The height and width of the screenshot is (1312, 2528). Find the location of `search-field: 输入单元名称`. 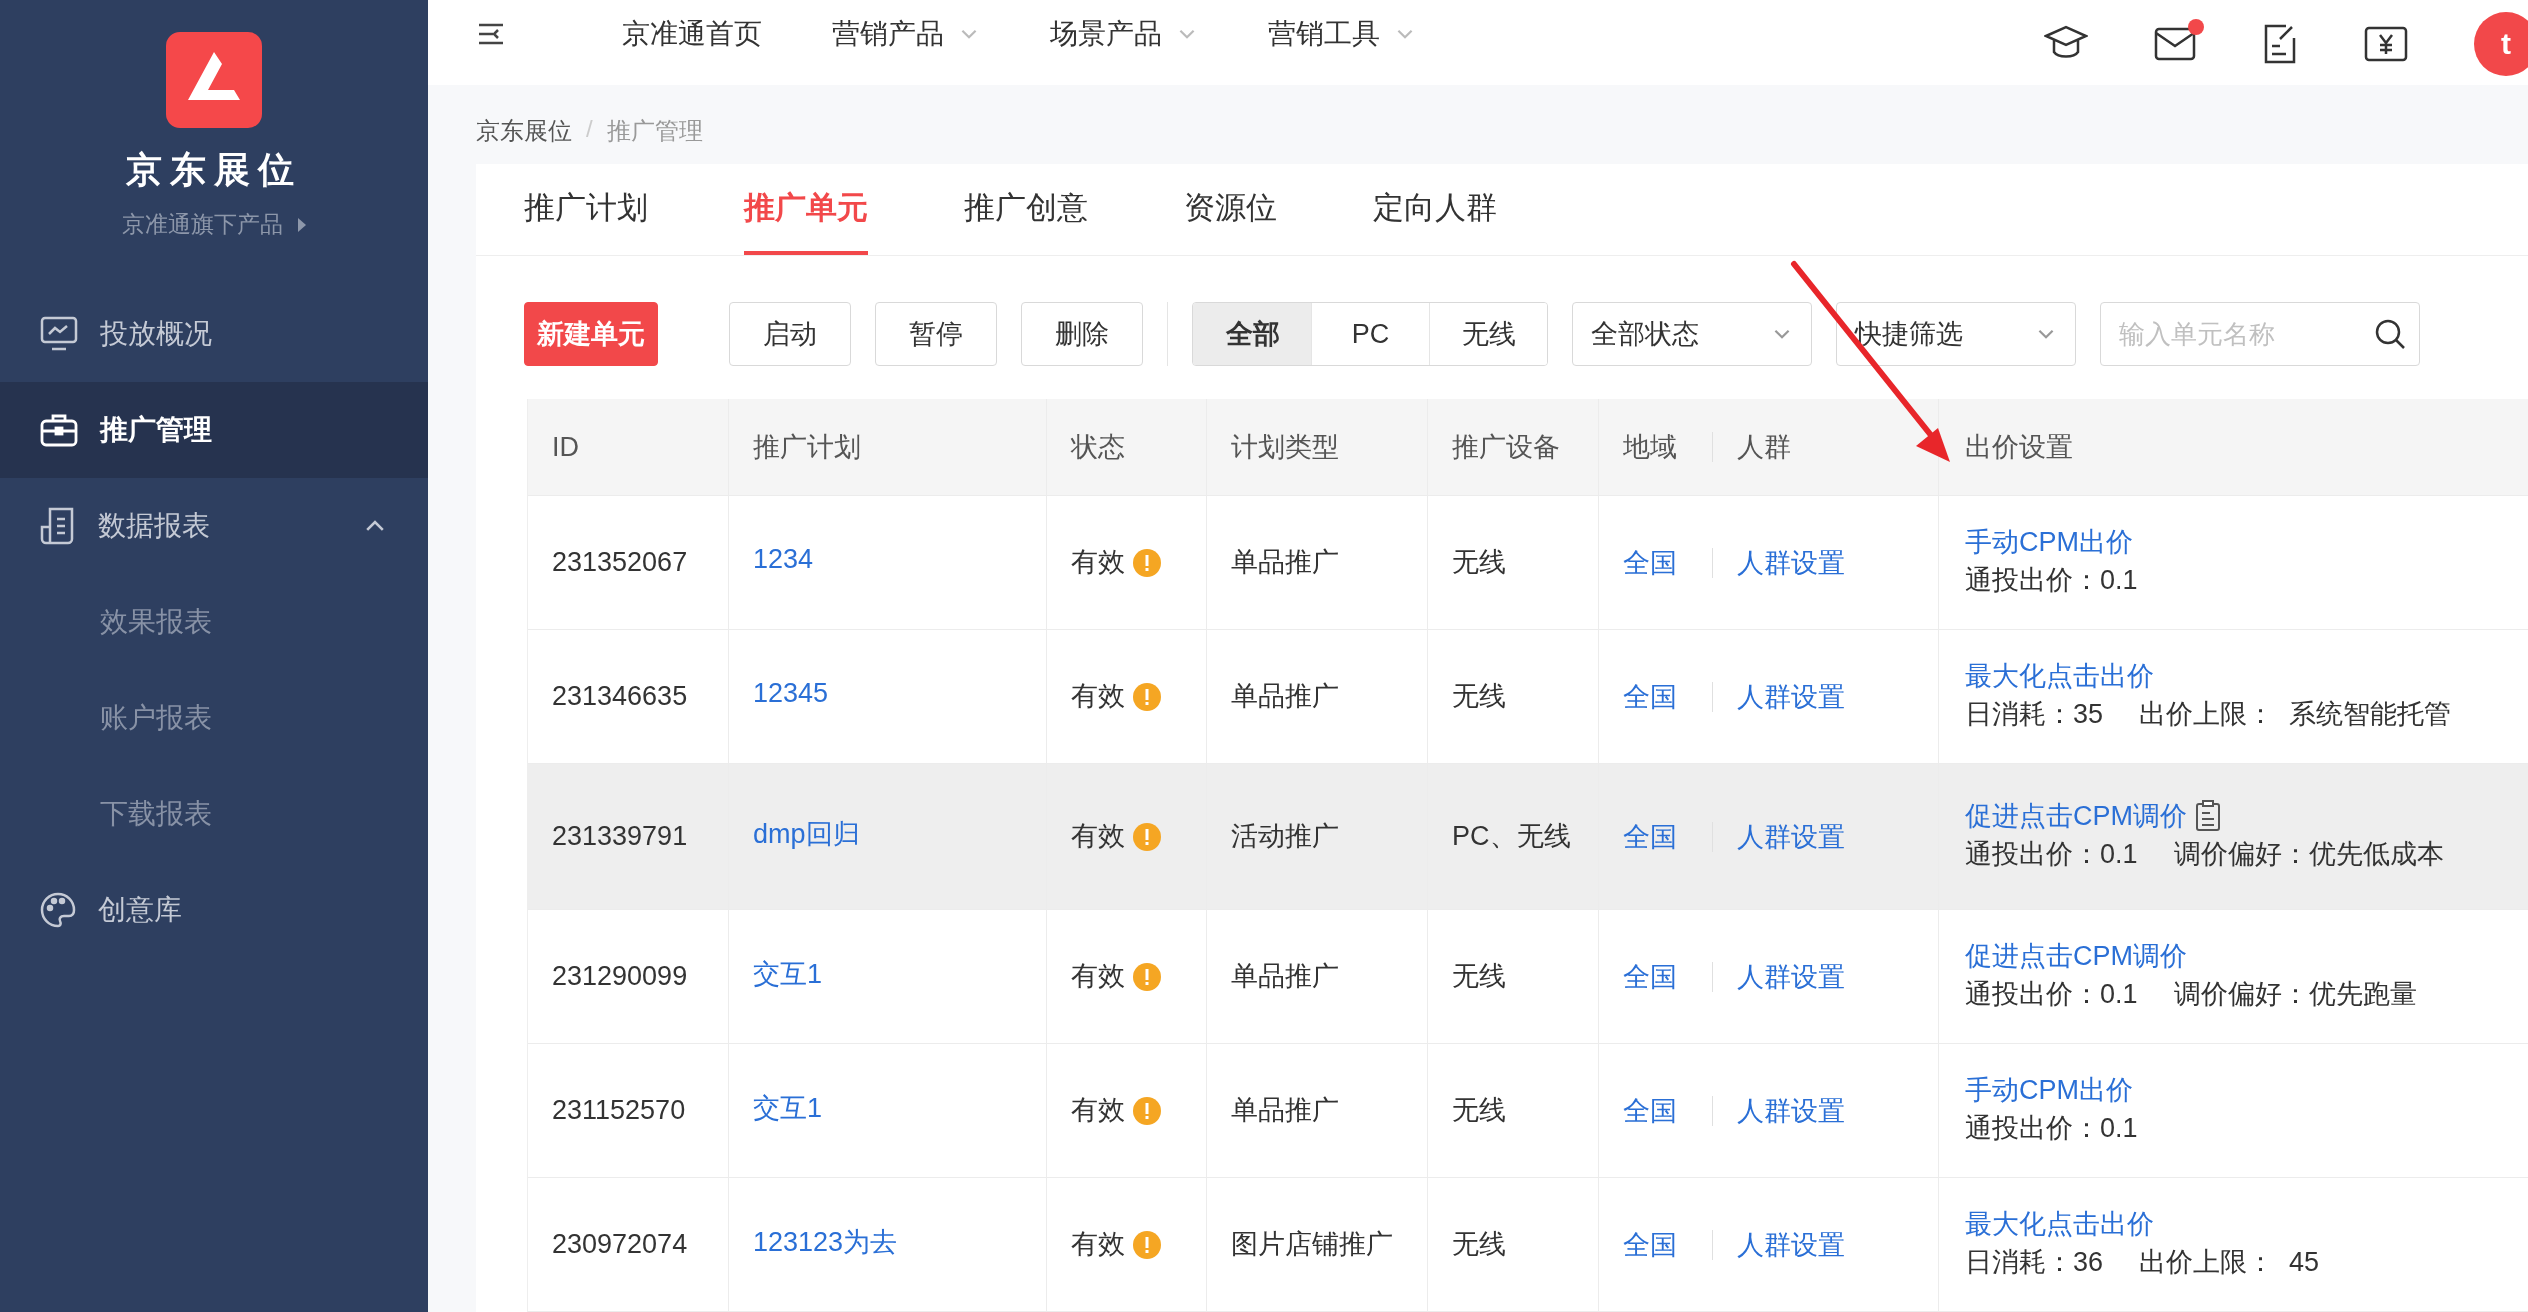

search-field: 输入单元名称 is located at coordinates (2260, 334).